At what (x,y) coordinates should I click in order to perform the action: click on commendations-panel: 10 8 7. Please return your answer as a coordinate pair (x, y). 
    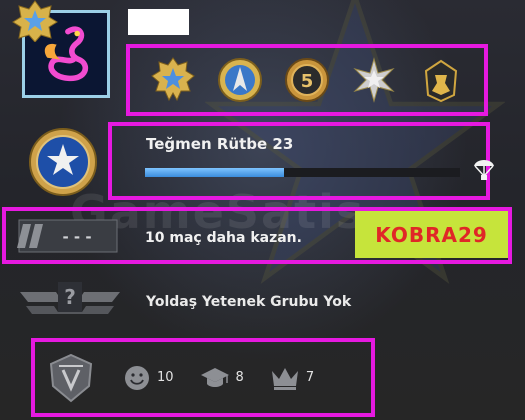
    Looking at the image, I should click on (203, 377).